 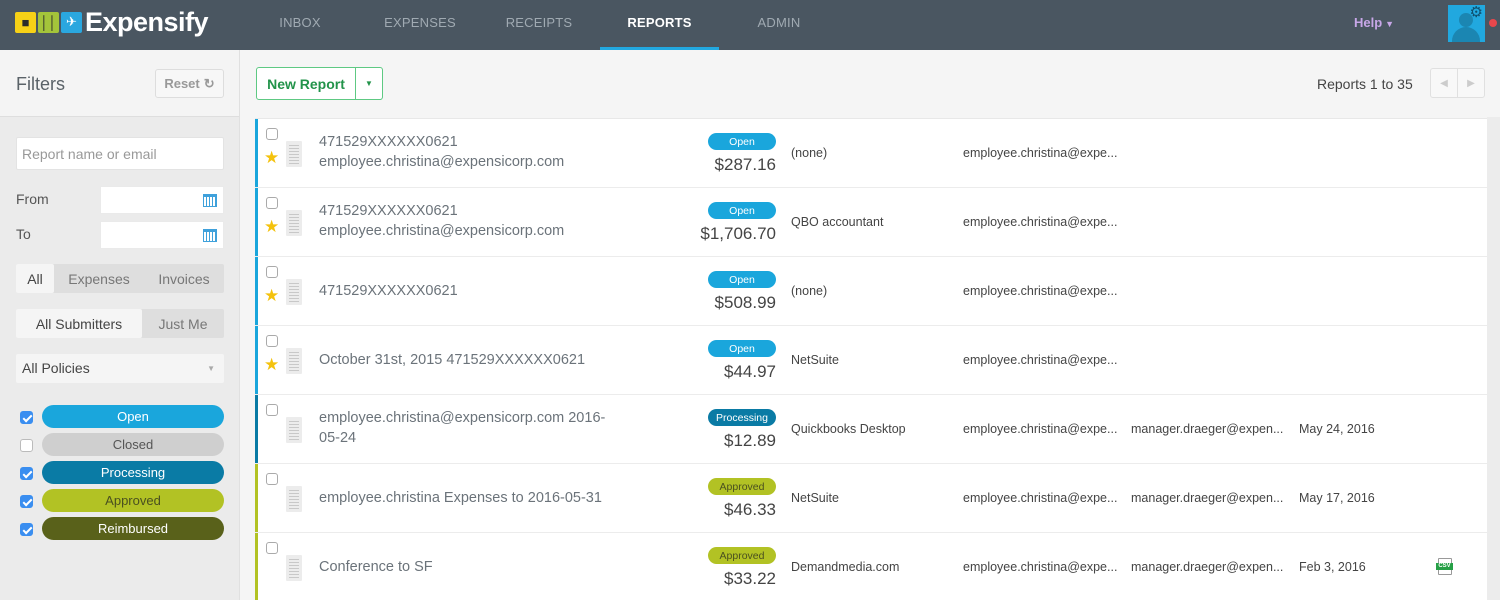 I want to click on report-amount: $44.97, so click(x=750, y=371).